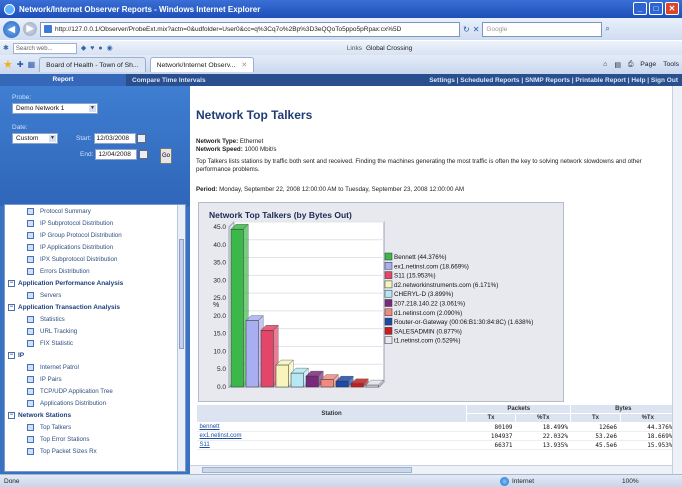 Image resolution: width=682 pixels, height=487 pixels. Describe the element at coordinates (491, 418) in the screenshot. I see `col-packets-tx: Tx` at that location.